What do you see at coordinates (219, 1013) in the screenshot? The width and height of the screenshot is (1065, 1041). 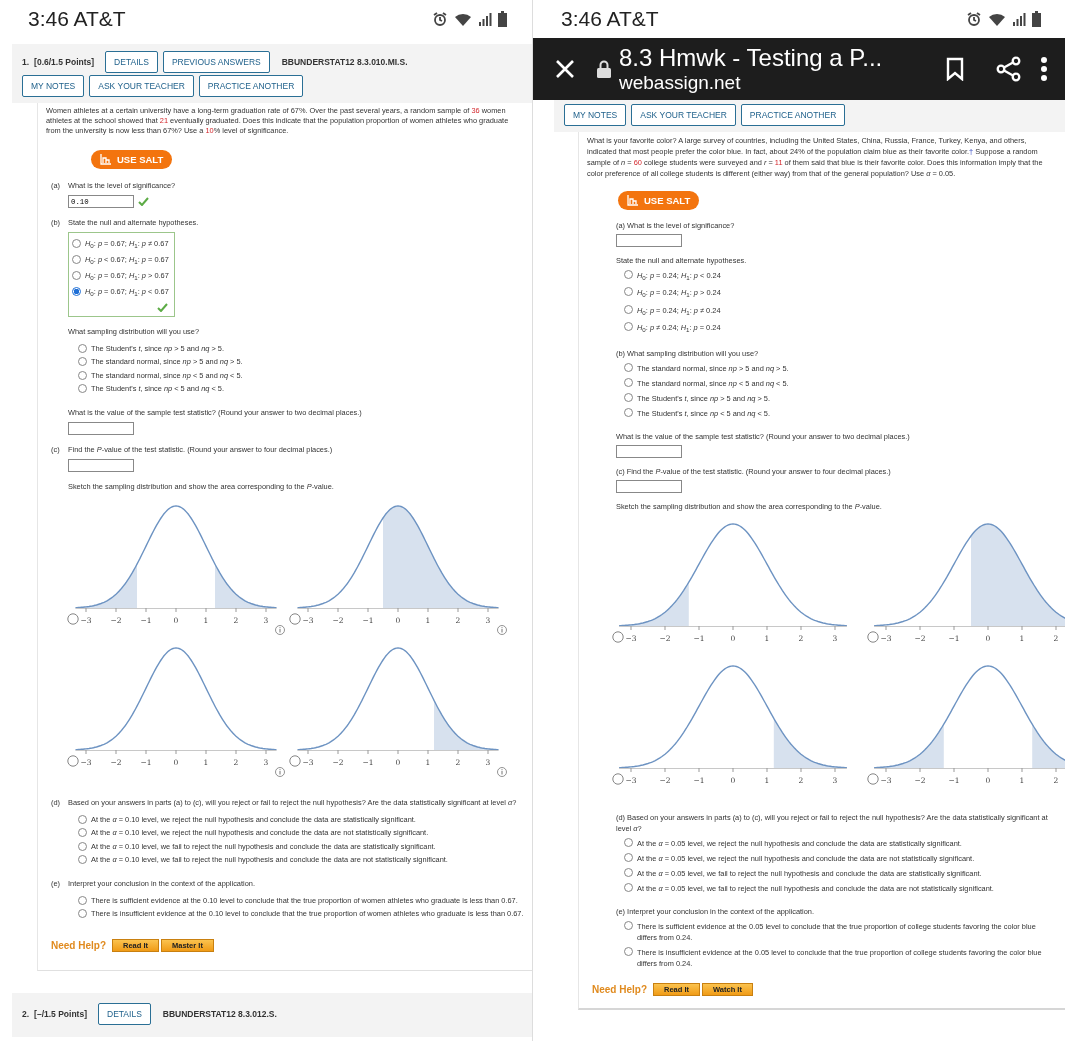 I see `question-code: BBUNDERSTAT12 8.3.012.S.` at bounding box center [219, 1013].